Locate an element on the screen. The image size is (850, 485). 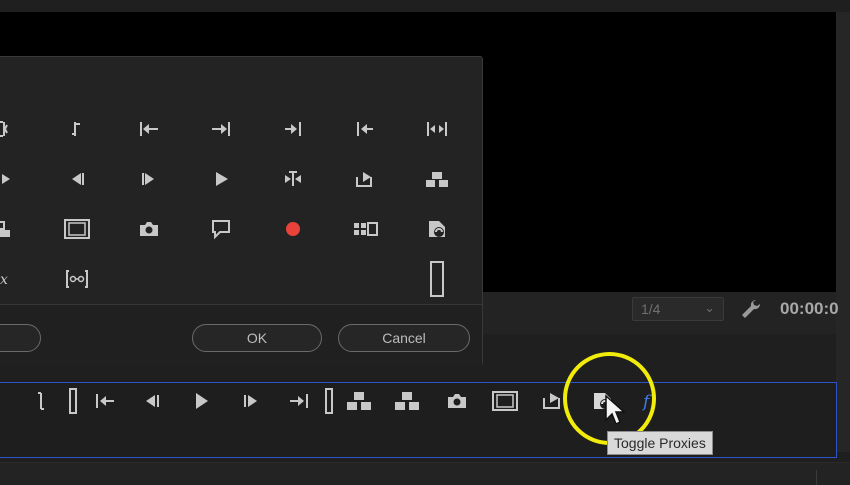
spacer-icon is located at coordinates (437, 279).